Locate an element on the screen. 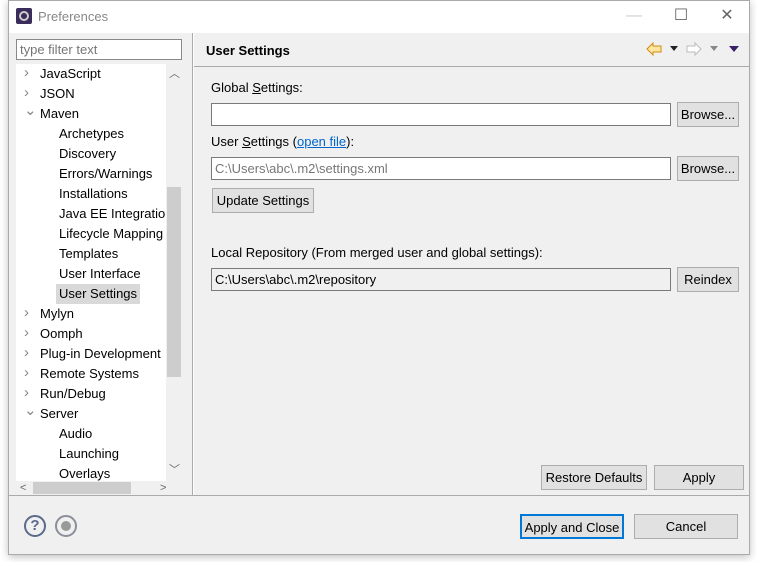 The image size is (757, 562). global-settings-label: Global Settings: is located at coordinates (257, 87).